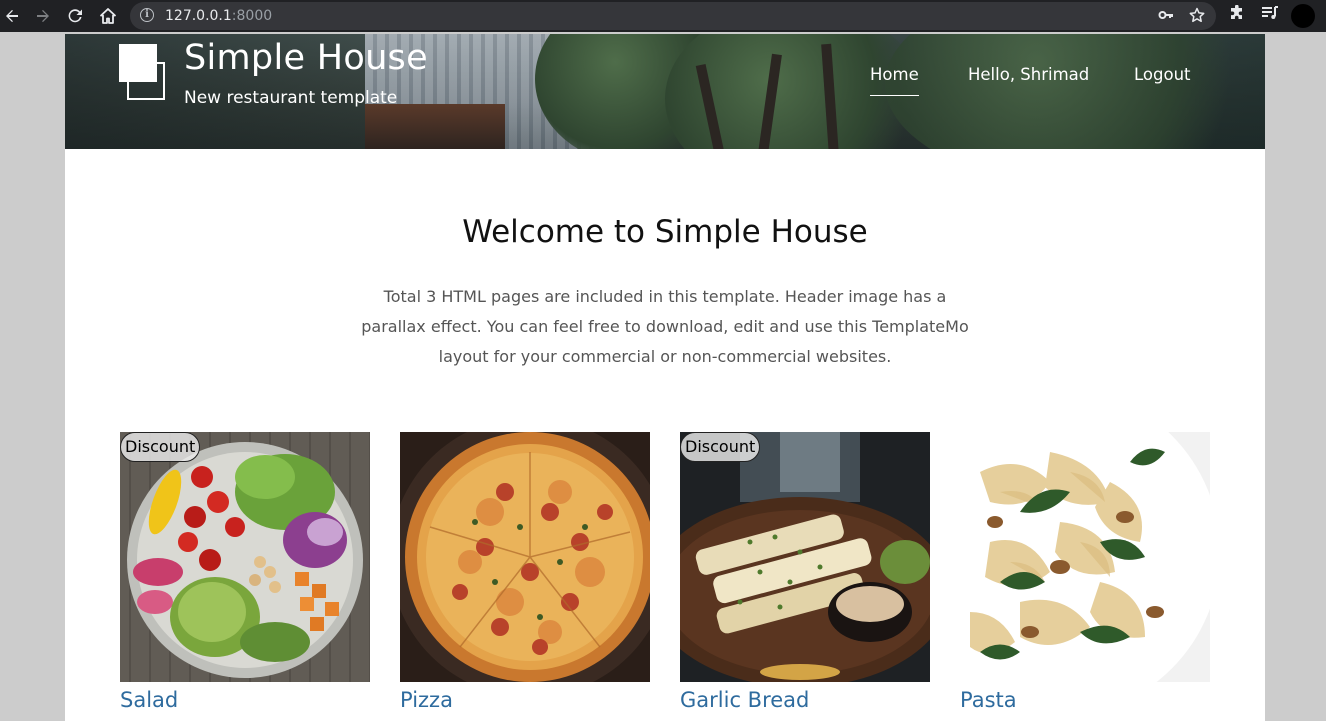 This screenshot has width=1326, height=721. Describe the element at coordinates (147, 15) in the screenshot. I see `info-icon: i` at that location.